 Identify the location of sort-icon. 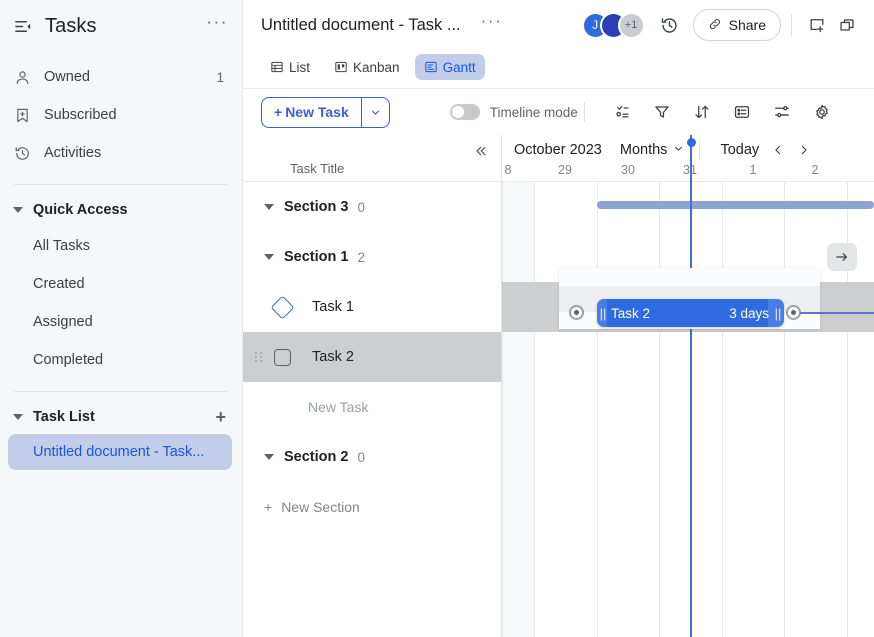
(702, 112).